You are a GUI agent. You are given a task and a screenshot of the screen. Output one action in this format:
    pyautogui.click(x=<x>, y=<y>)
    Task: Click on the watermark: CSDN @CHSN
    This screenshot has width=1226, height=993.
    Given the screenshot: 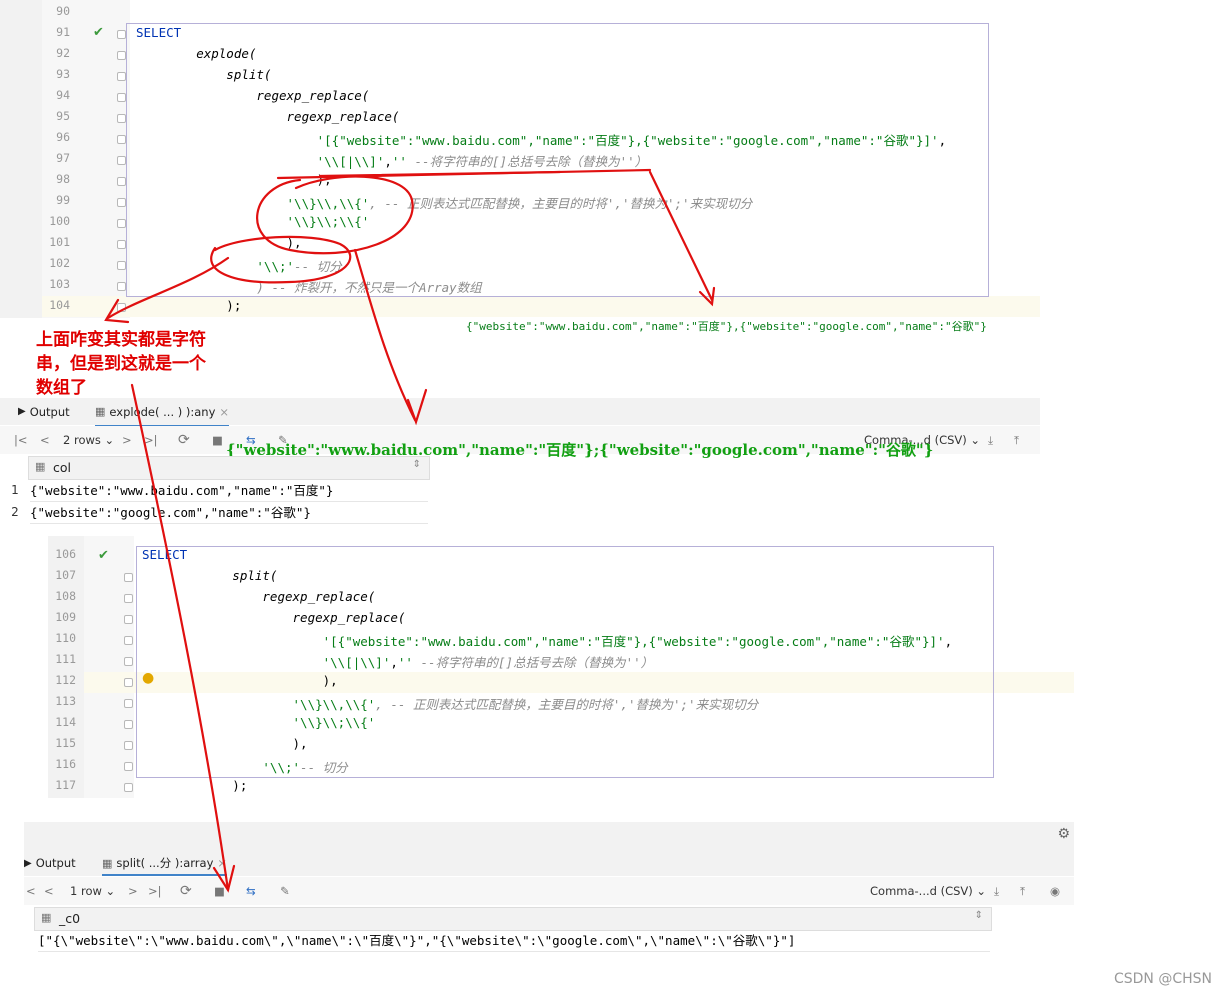 What is the action you would take?
    pyautogui.click(x=1162, y=979)
    